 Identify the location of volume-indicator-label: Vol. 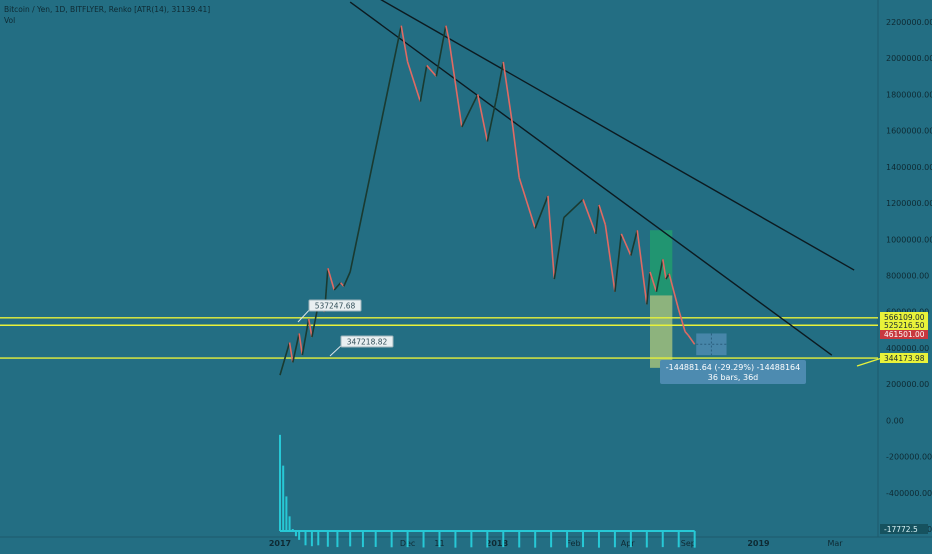
(10, 20).